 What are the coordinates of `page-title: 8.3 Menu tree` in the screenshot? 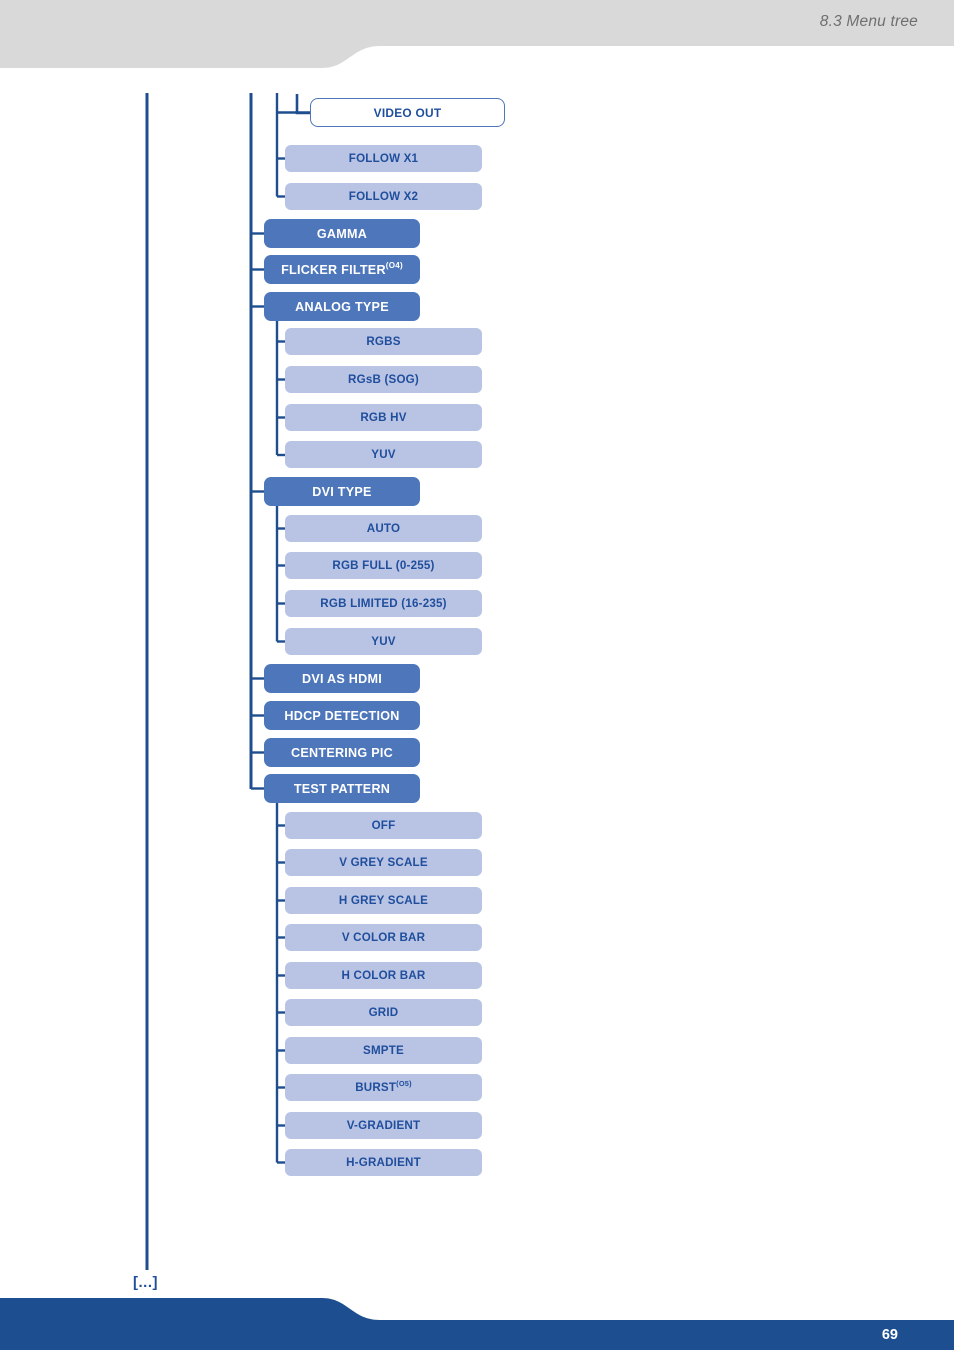 It's located at (868, 21).